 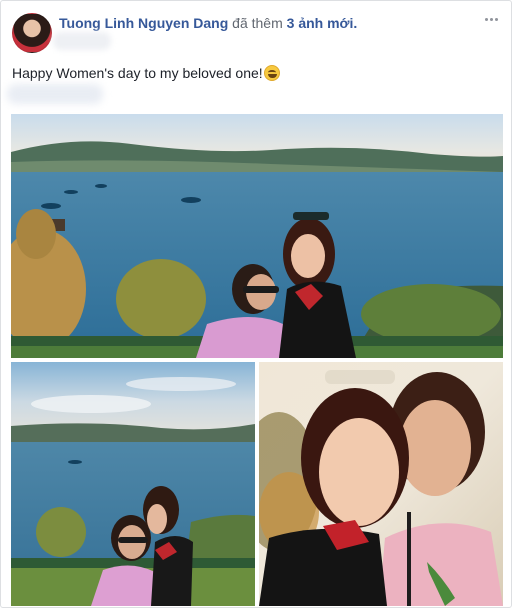 What do you see at coordinates (143, 23) in the screenshot?
I see `author-name-link: Tuong Linh Nguyen Dang` at bounding box center [143, 23].